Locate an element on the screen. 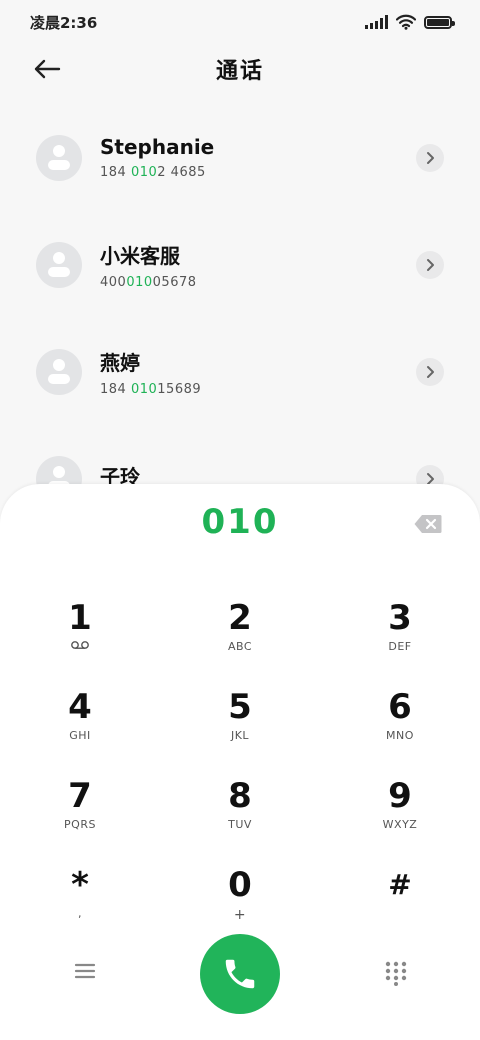 The image size is (480, 1040). key-digit: # is located at coordinates (400, 884).